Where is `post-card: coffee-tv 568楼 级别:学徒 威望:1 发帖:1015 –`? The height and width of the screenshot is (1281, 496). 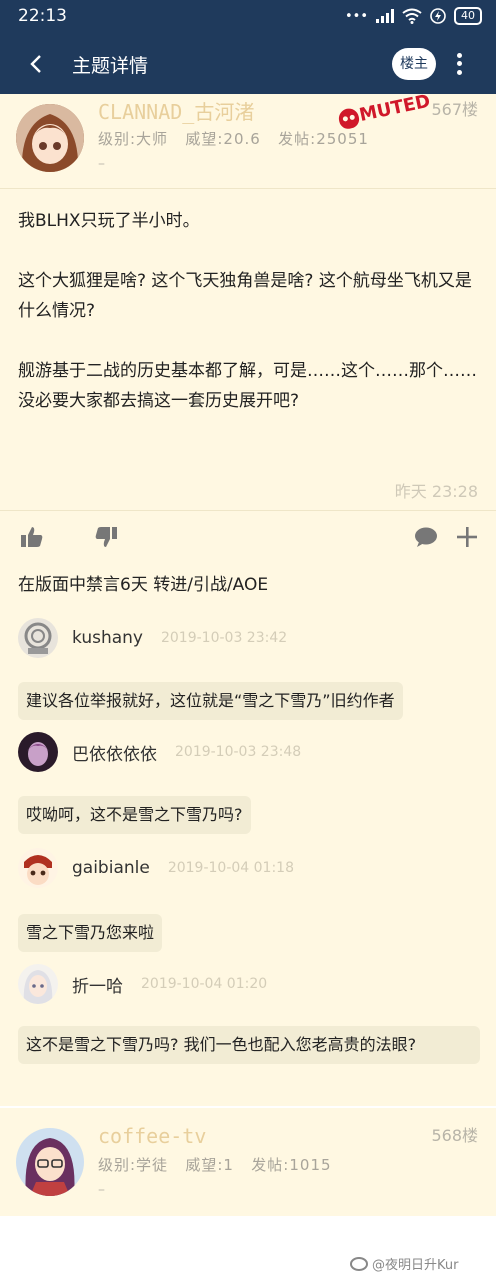
post-card: coffee-tv 568楼 级别:学徒 威望:1 发帖:1015 – is located at coordinates (248, 1162).